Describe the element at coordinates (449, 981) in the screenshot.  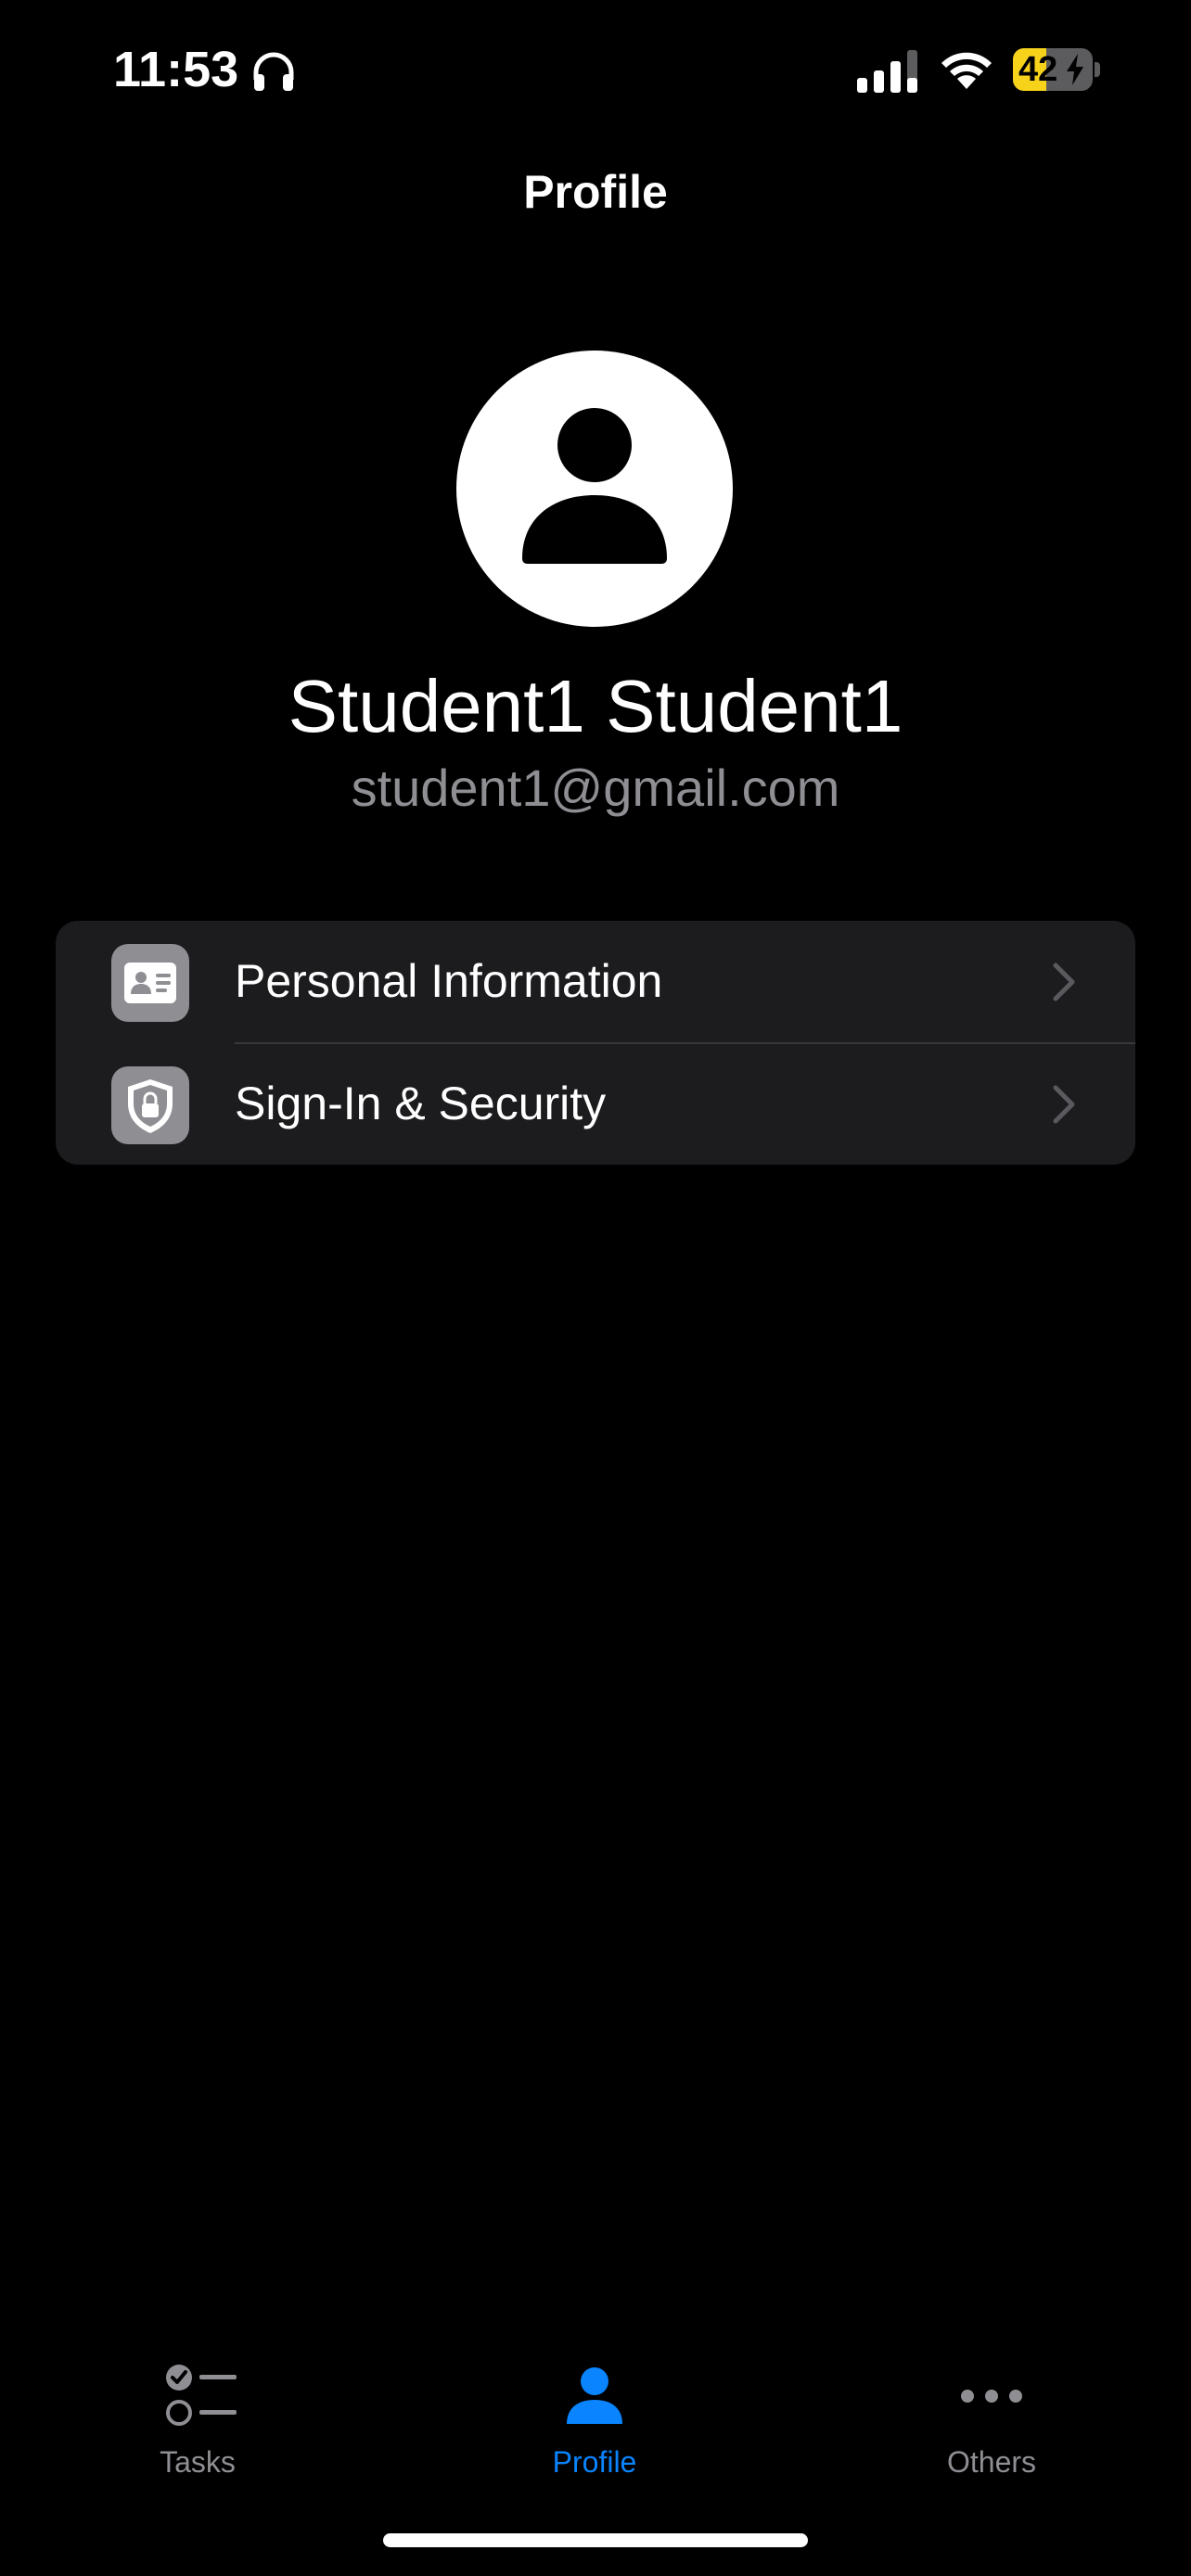
I see `personal-information-label: Personal Information` at that location.